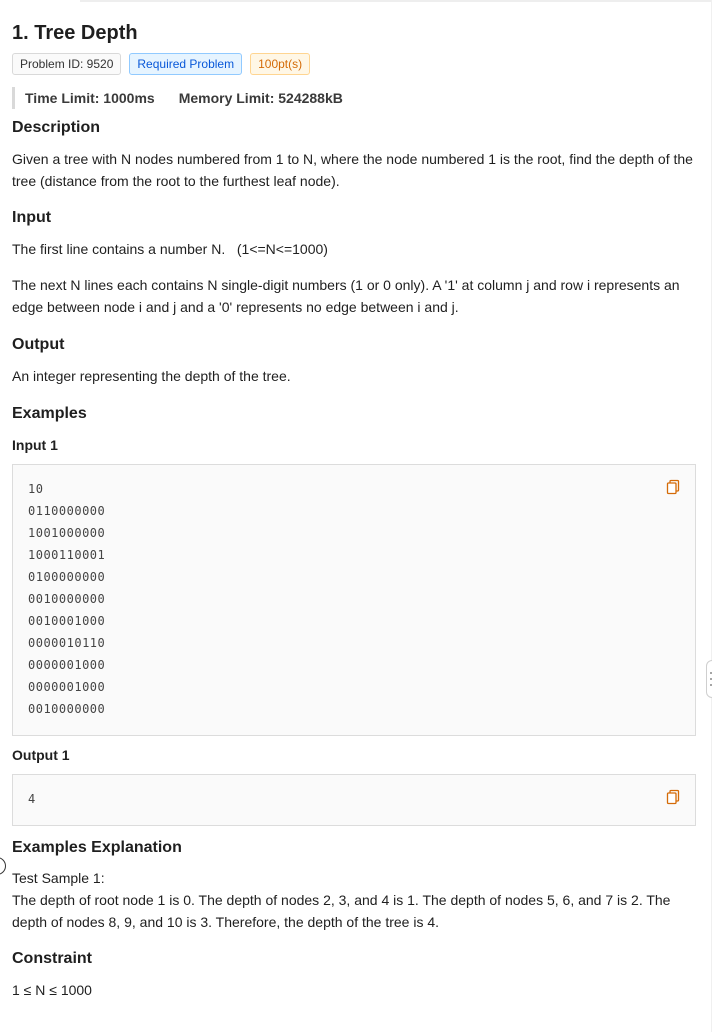 The height and width of the screenshot is (1032, 712). I want to click on description-heading: Description, so click(56, 127).